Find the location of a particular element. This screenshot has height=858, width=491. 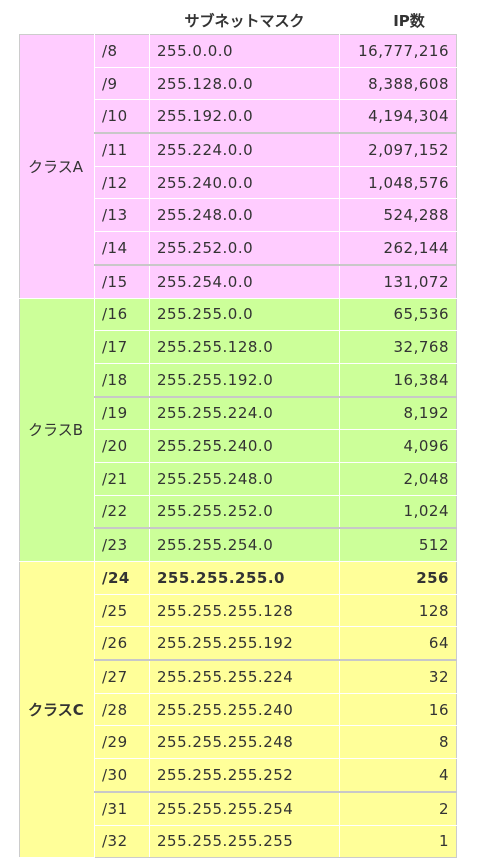

subnet-mask-cell: 255.224.0.0 is located at coordinates (244, 149).